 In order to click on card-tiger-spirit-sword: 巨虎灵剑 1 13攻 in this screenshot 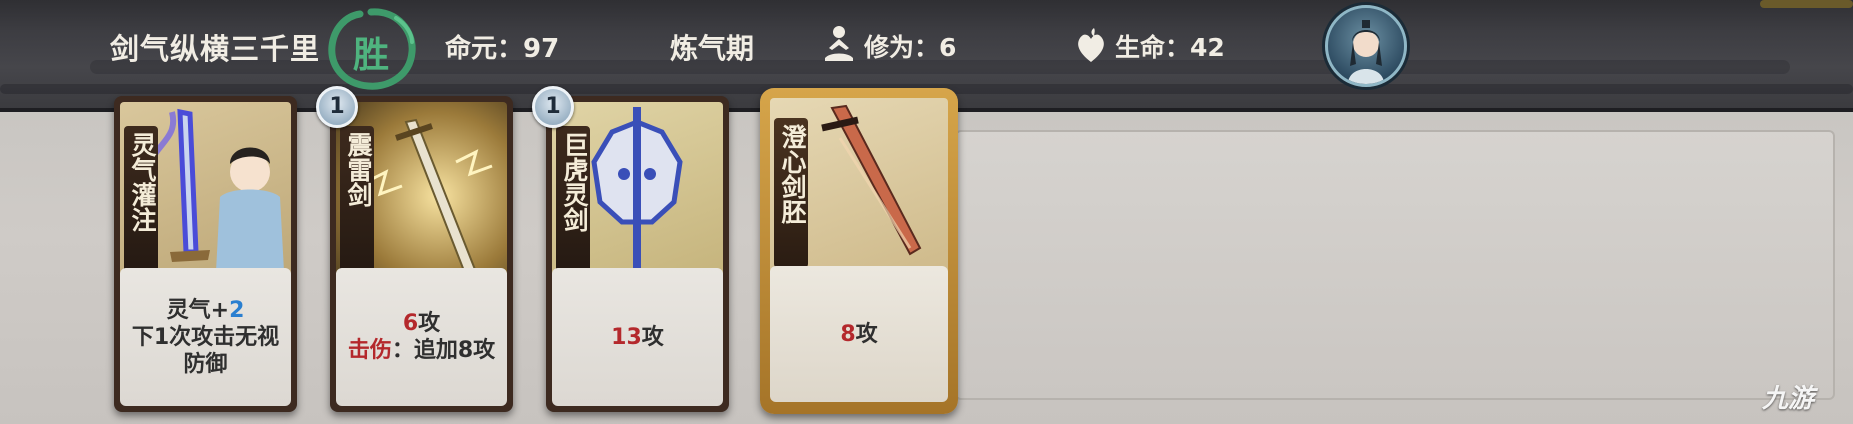, I will do `click(630, 249)`.